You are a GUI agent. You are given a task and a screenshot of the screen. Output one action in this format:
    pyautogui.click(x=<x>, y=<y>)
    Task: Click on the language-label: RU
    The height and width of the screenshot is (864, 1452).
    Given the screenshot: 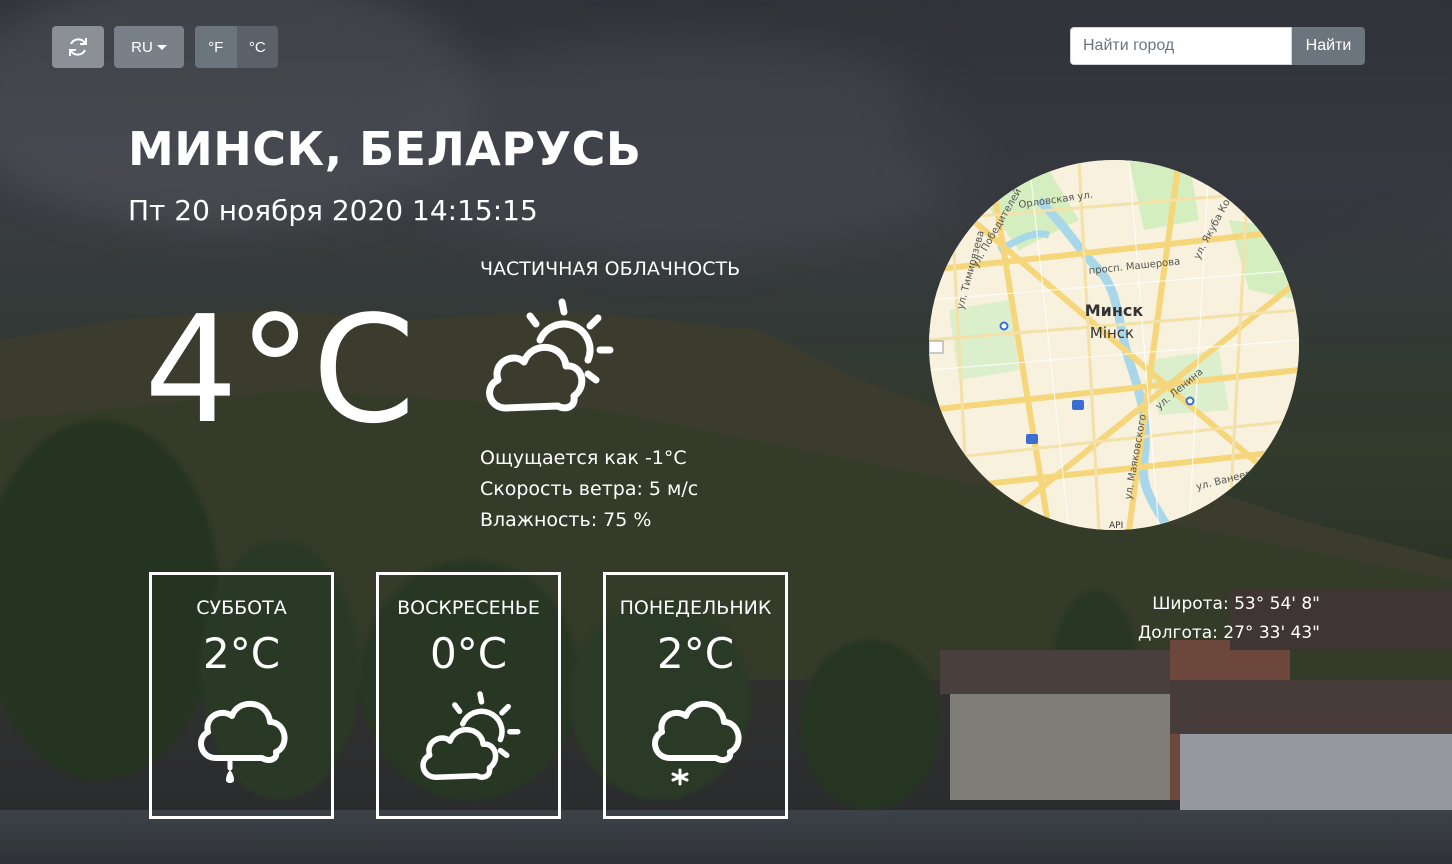 What is the action you would take?
    pyautogui.click(x=142, y=47)
    